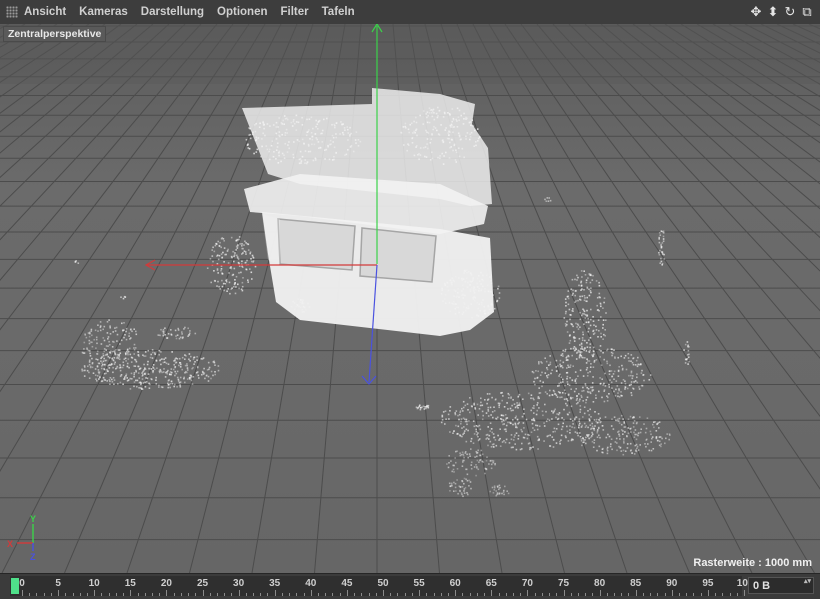 Image resolution: width=820 pixels, height=599 pixels. What do you see at coordinates (15, 586) in the screenshot?
I see `playhead-marker` at bounding box center [15, 586].